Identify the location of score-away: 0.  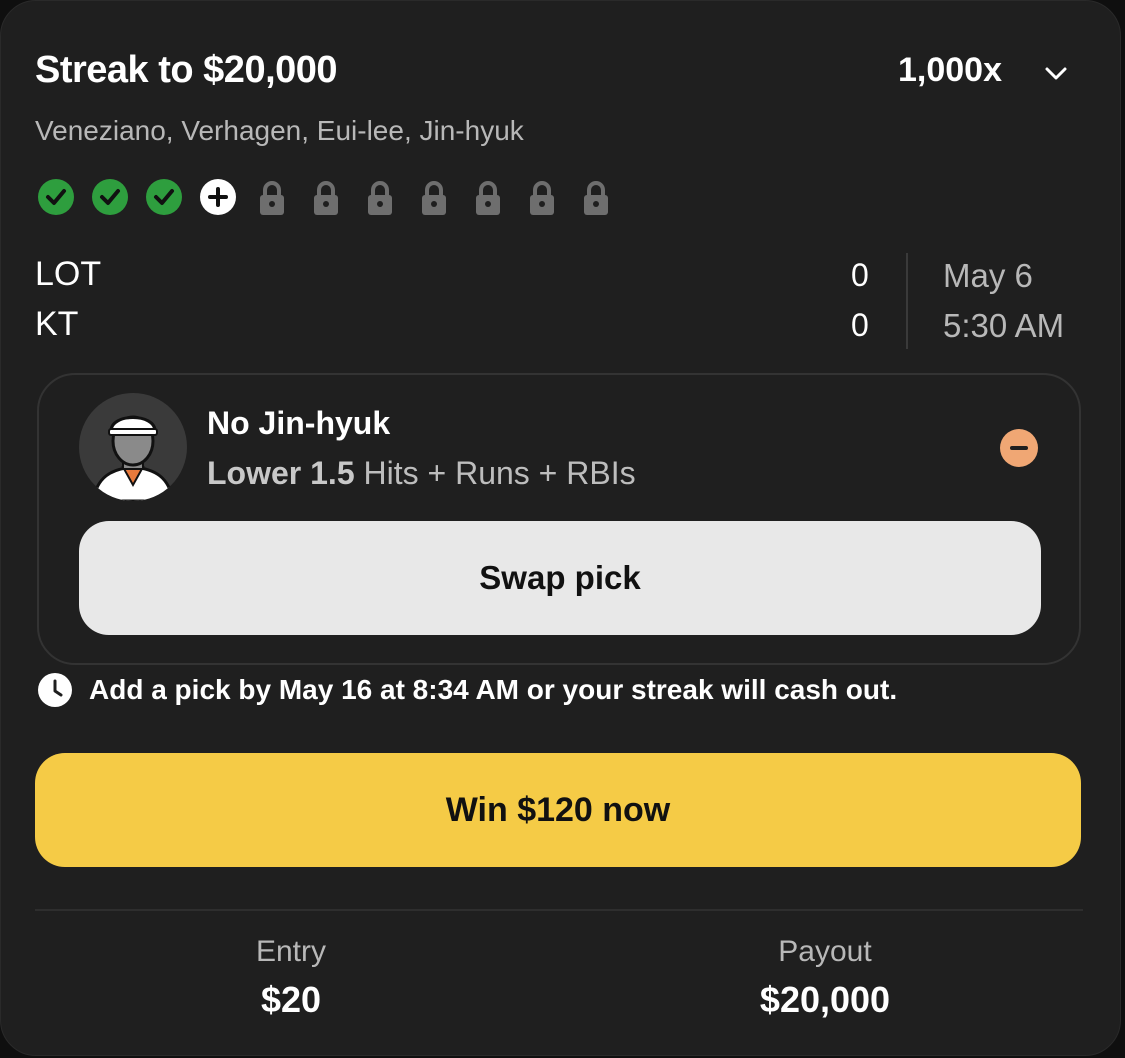
(860, 325).